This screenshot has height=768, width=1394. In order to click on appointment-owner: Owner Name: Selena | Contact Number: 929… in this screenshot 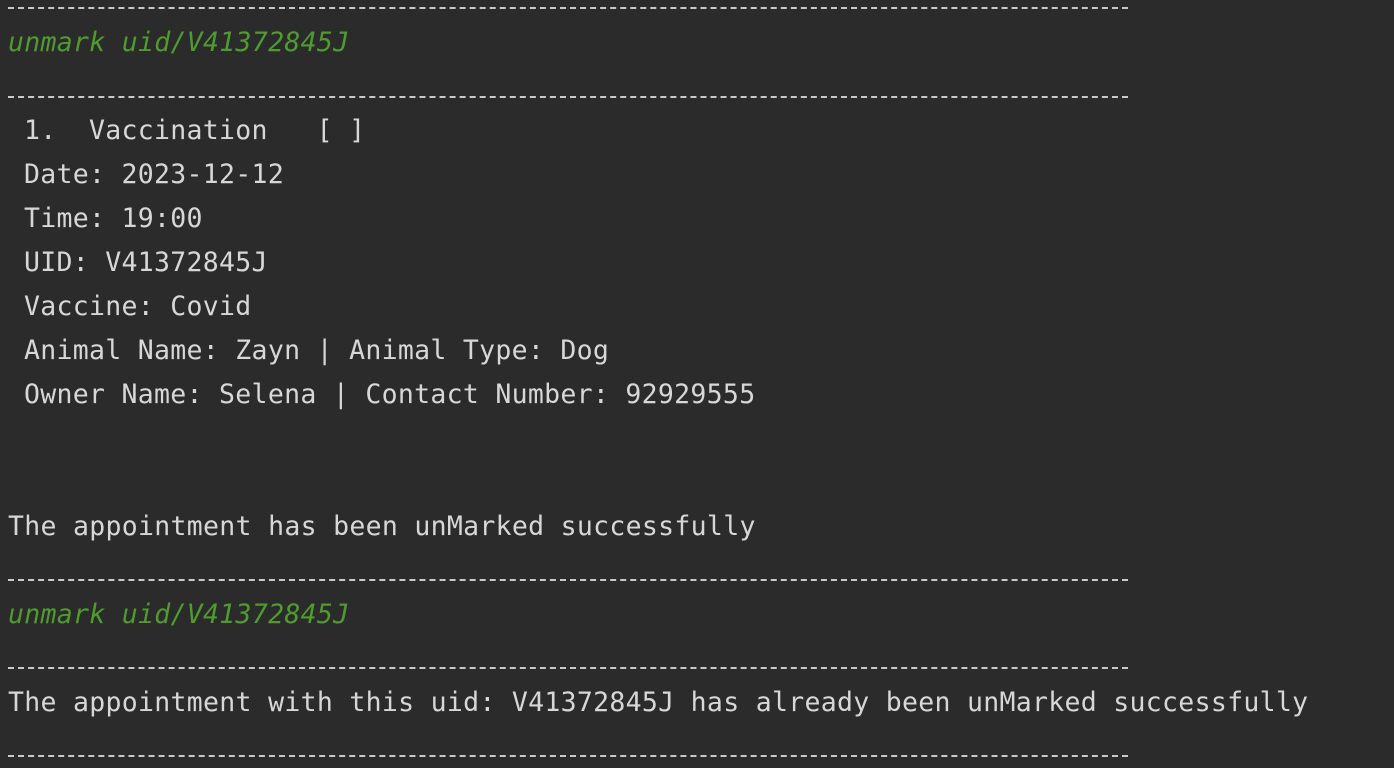, I will do `click(390, 394)`.